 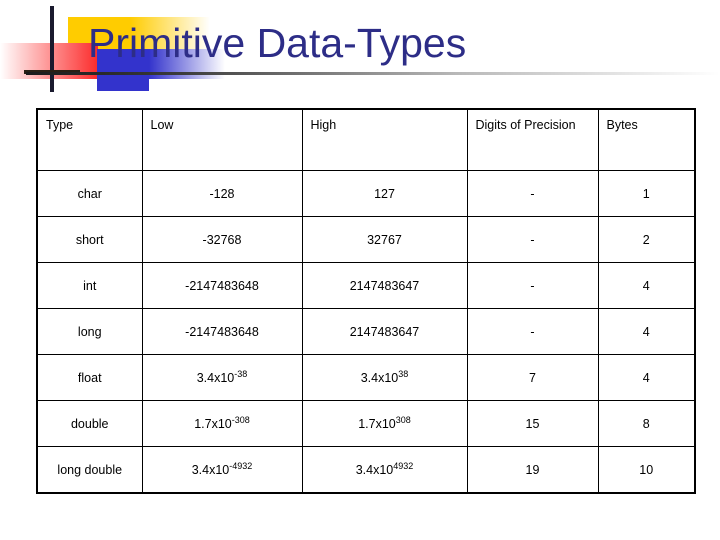 I want to click on cell-high: 3.4x1038, so click(x=384, y=377).